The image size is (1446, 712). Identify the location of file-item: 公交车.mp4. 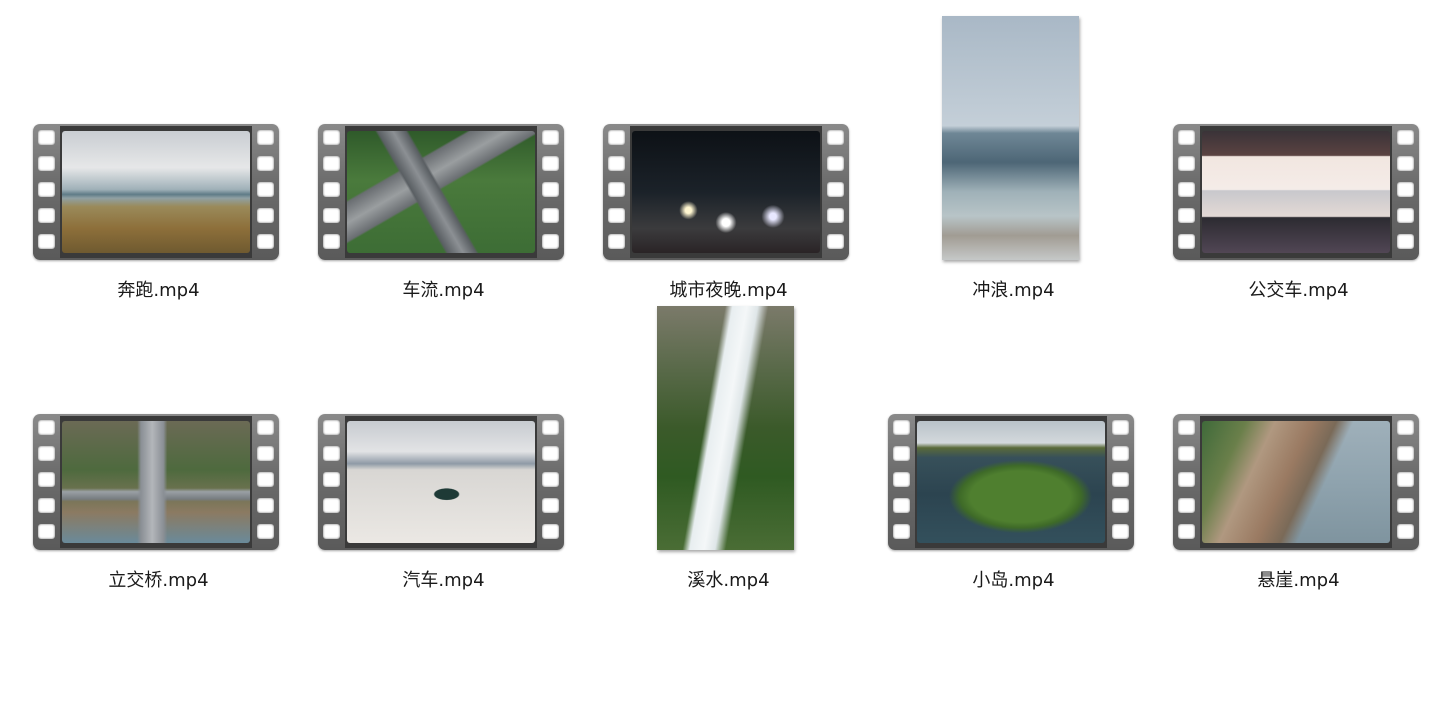
(1282, 161).